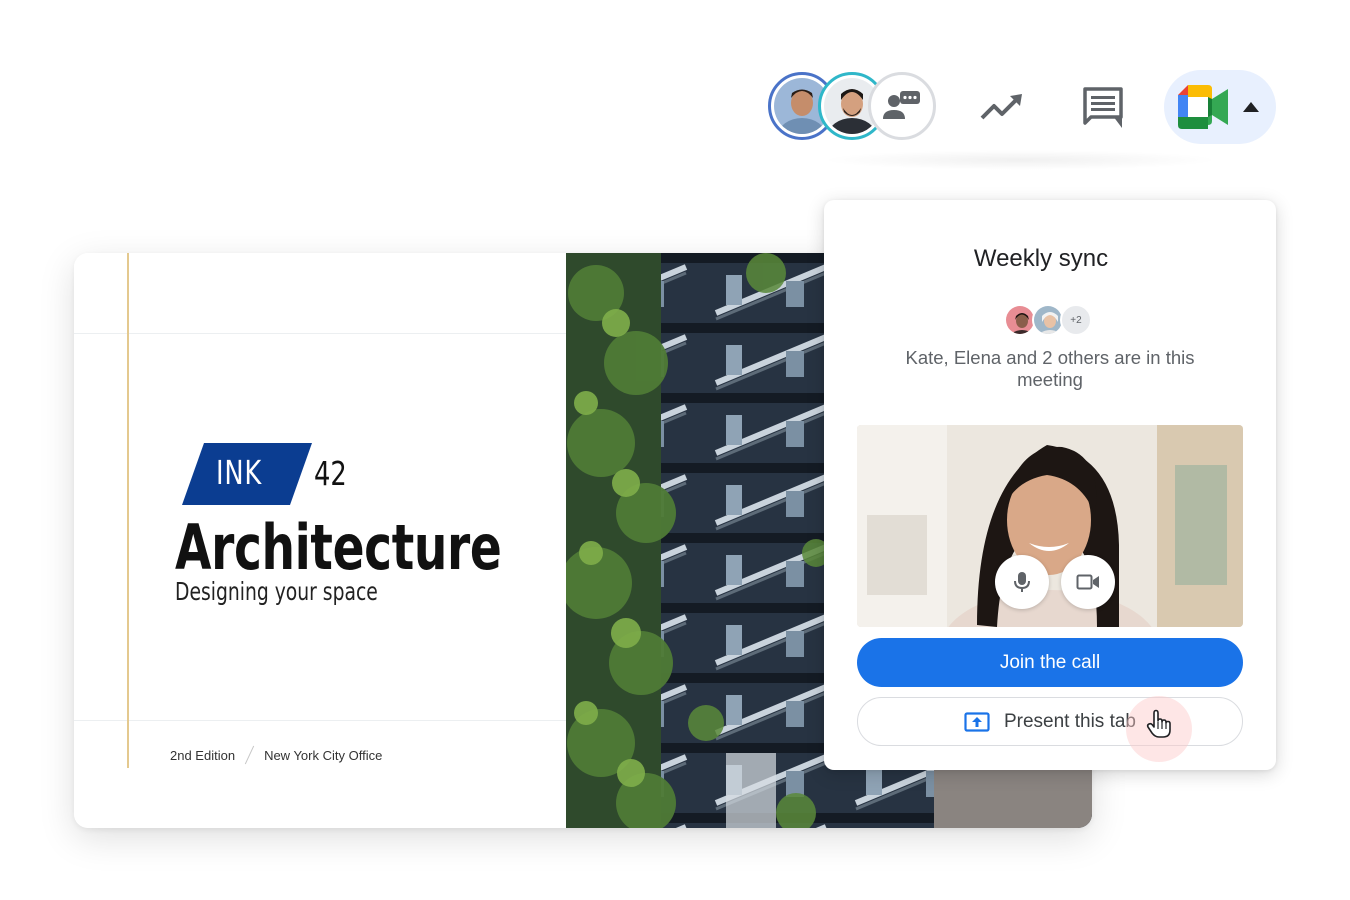 The height and width of the screenshot is (900, 1350). What do you see at coordinates (1050, 526) in the screenshot?
I see `self-video-preview` at bounding box center [1050, 526].